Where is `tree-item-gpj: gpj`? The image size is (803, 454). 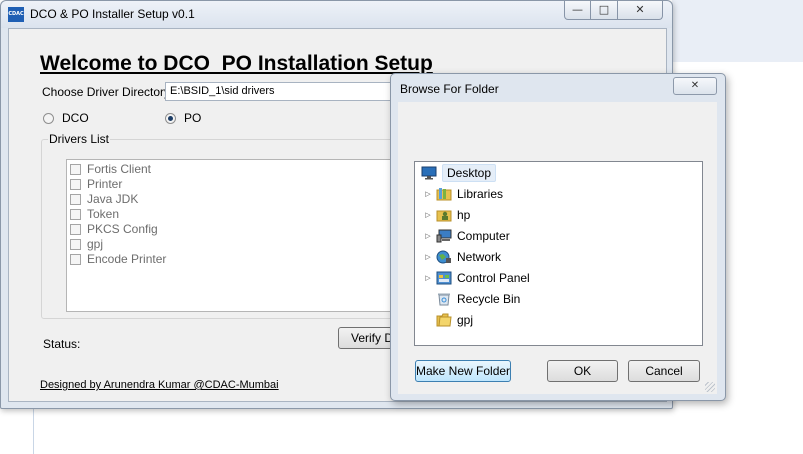 tree-item-gpj: gpj is located at coordinates (454, 320).